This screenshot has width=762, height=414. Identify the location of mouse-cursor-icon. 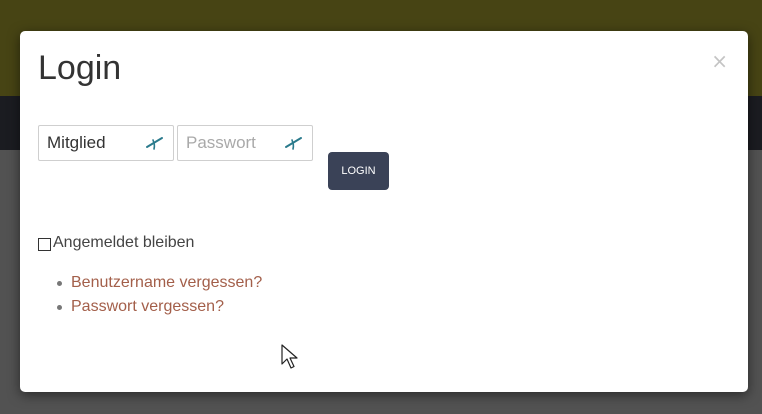
(289, 356).